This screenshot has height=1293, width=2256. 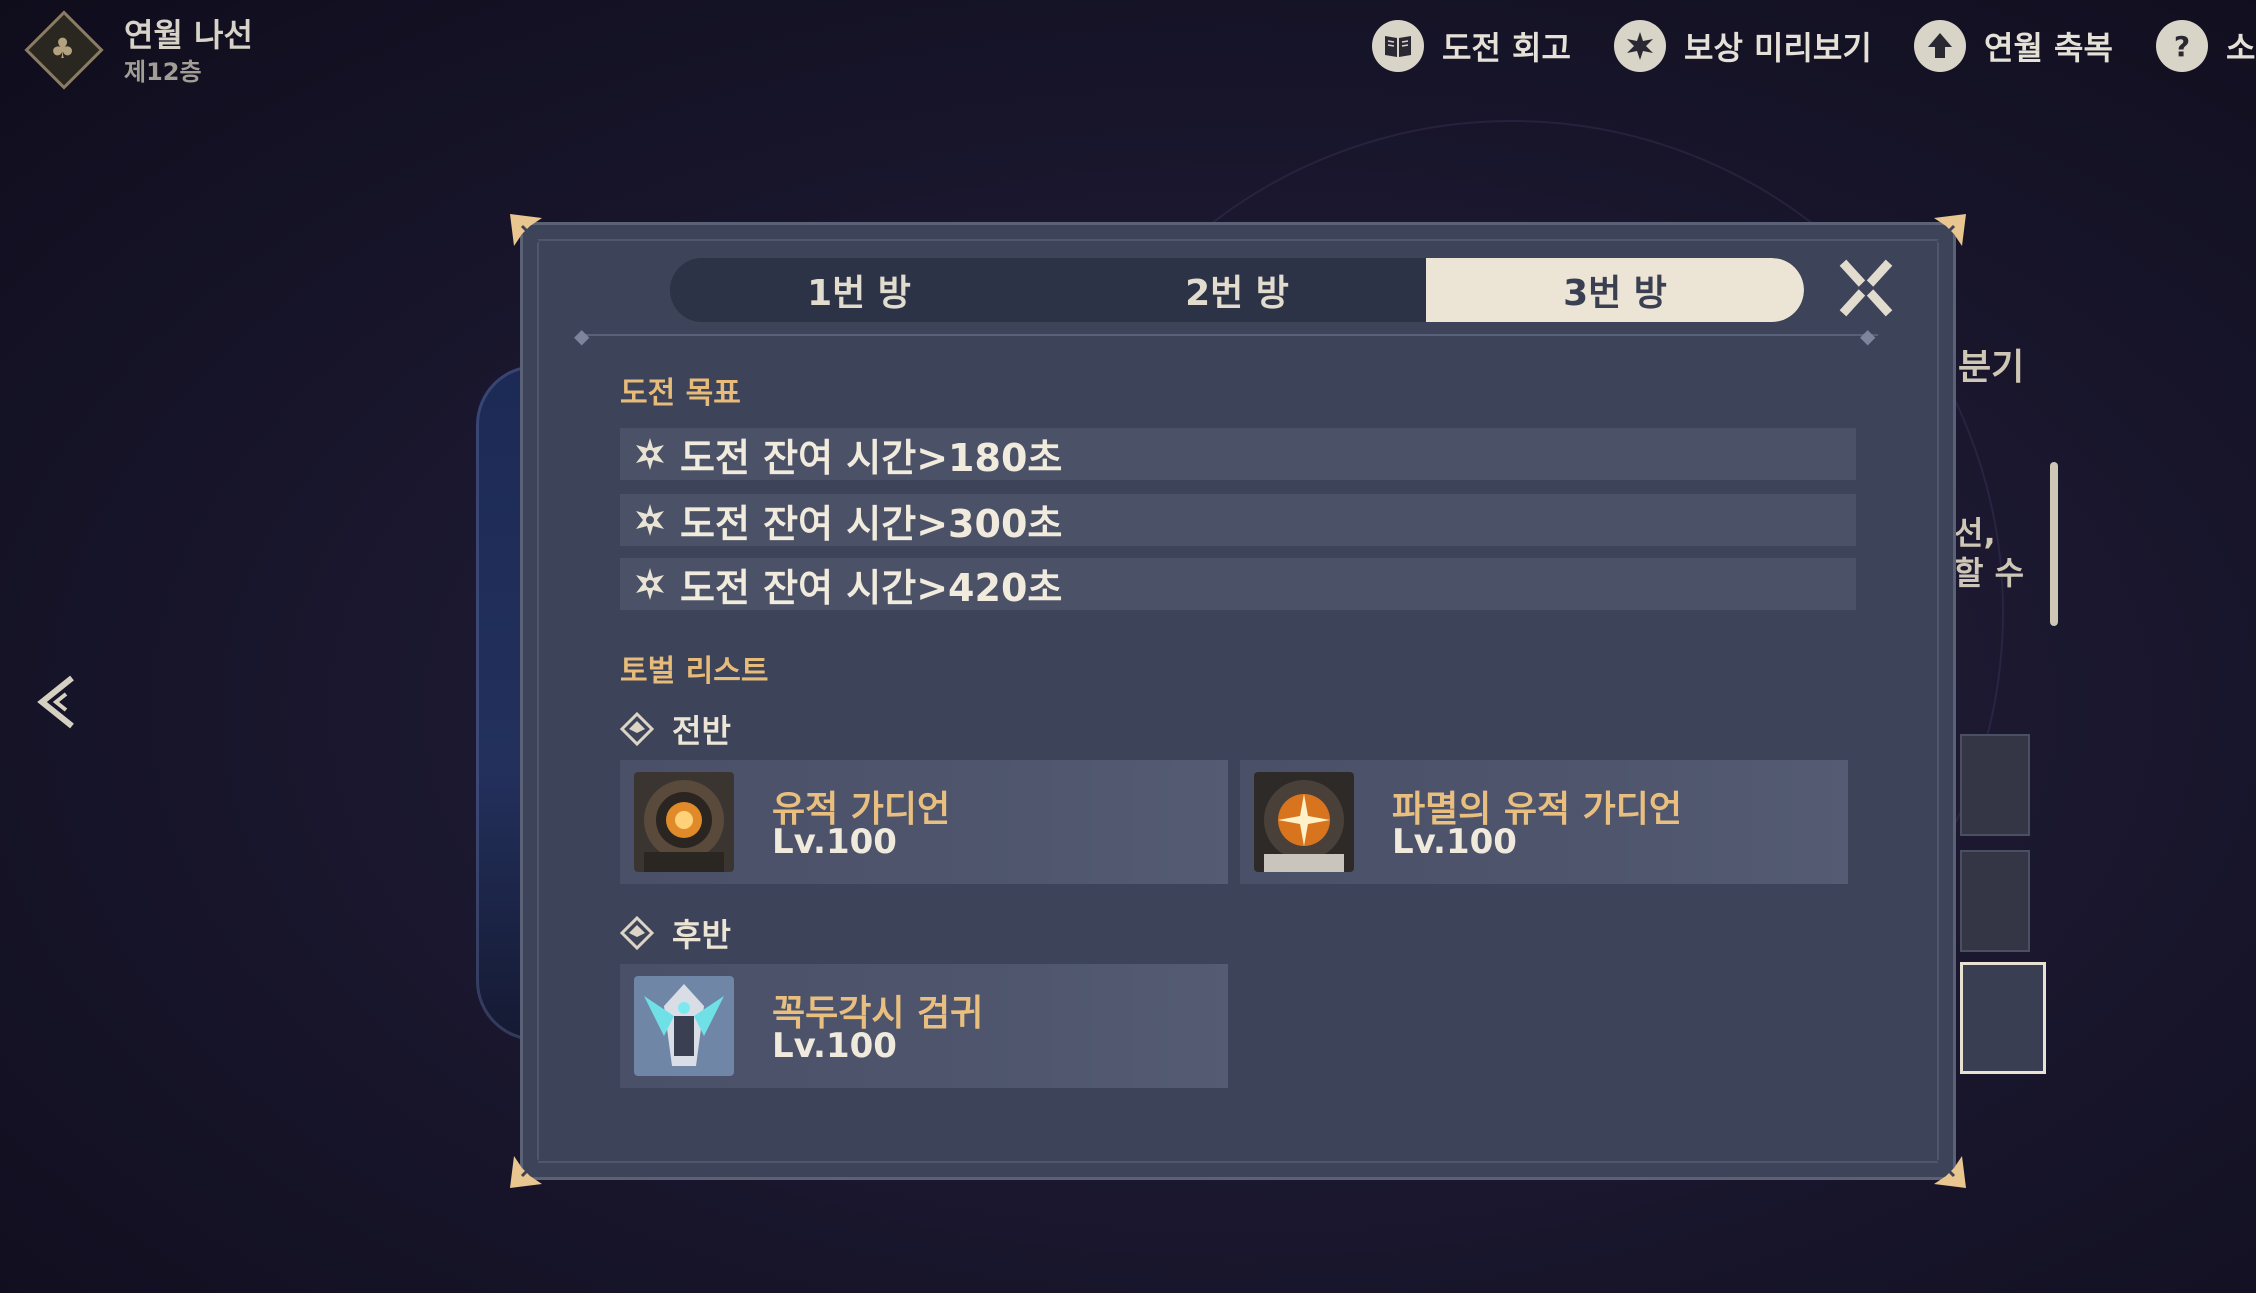 What do you see at coordinates (1991, 367) in the screenshot?
I see `side-label: 분기` at bounding box center [1991, 367].